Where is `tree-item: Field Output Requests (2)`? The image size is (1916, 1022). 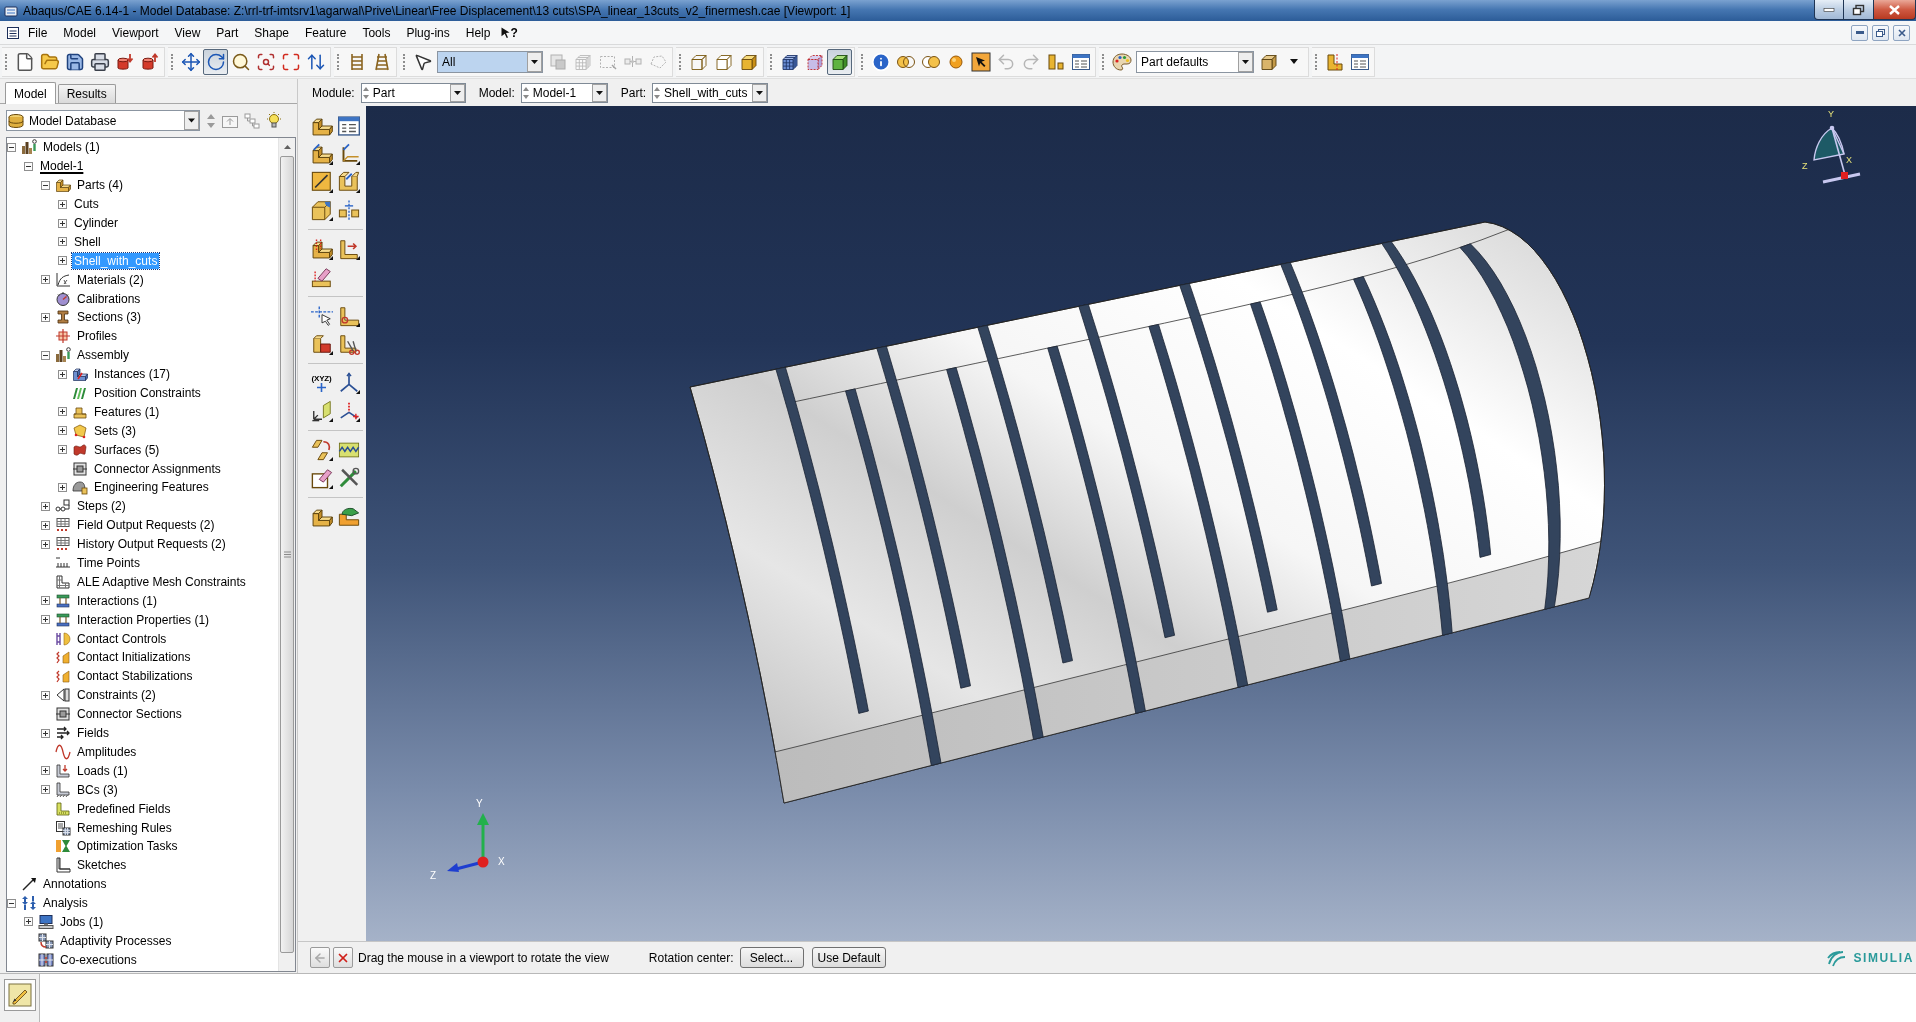
tree-item: Field Output Requests (2) is located at coordinates (146, 525).